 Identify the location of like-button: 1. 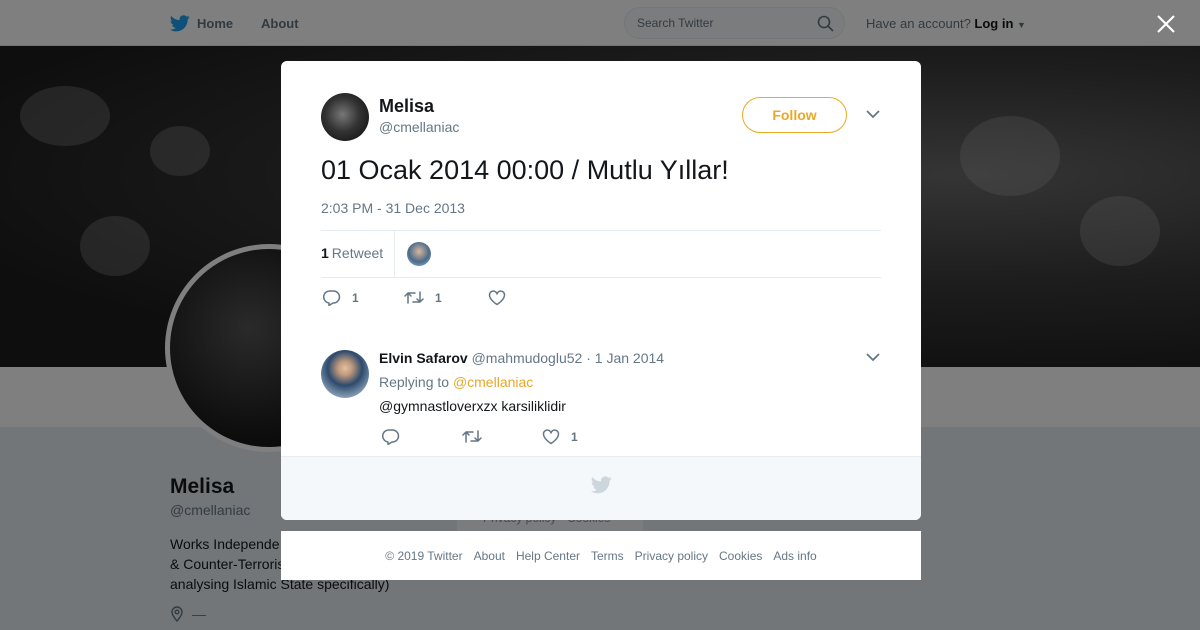
(560, 436).